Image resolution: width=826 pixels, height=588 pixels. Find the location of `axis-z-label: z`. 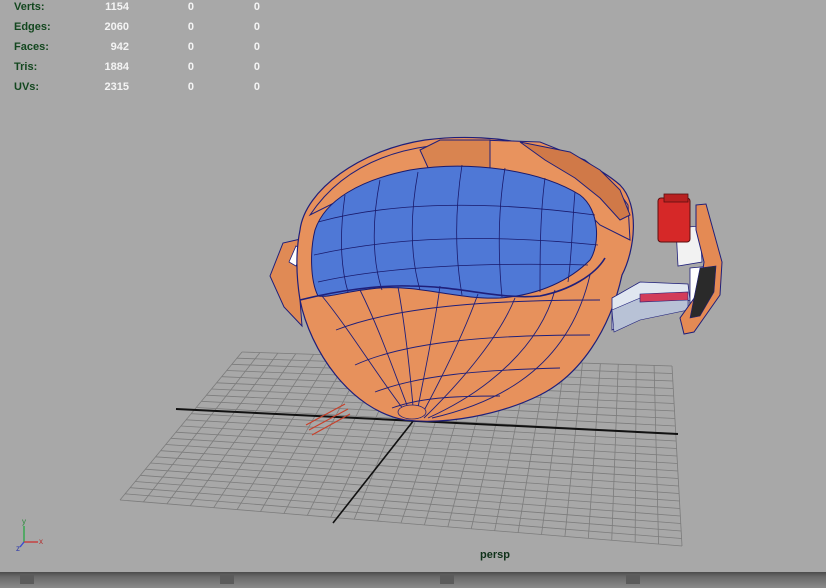

axis-z-label: z is located at coordinates (18, 548).